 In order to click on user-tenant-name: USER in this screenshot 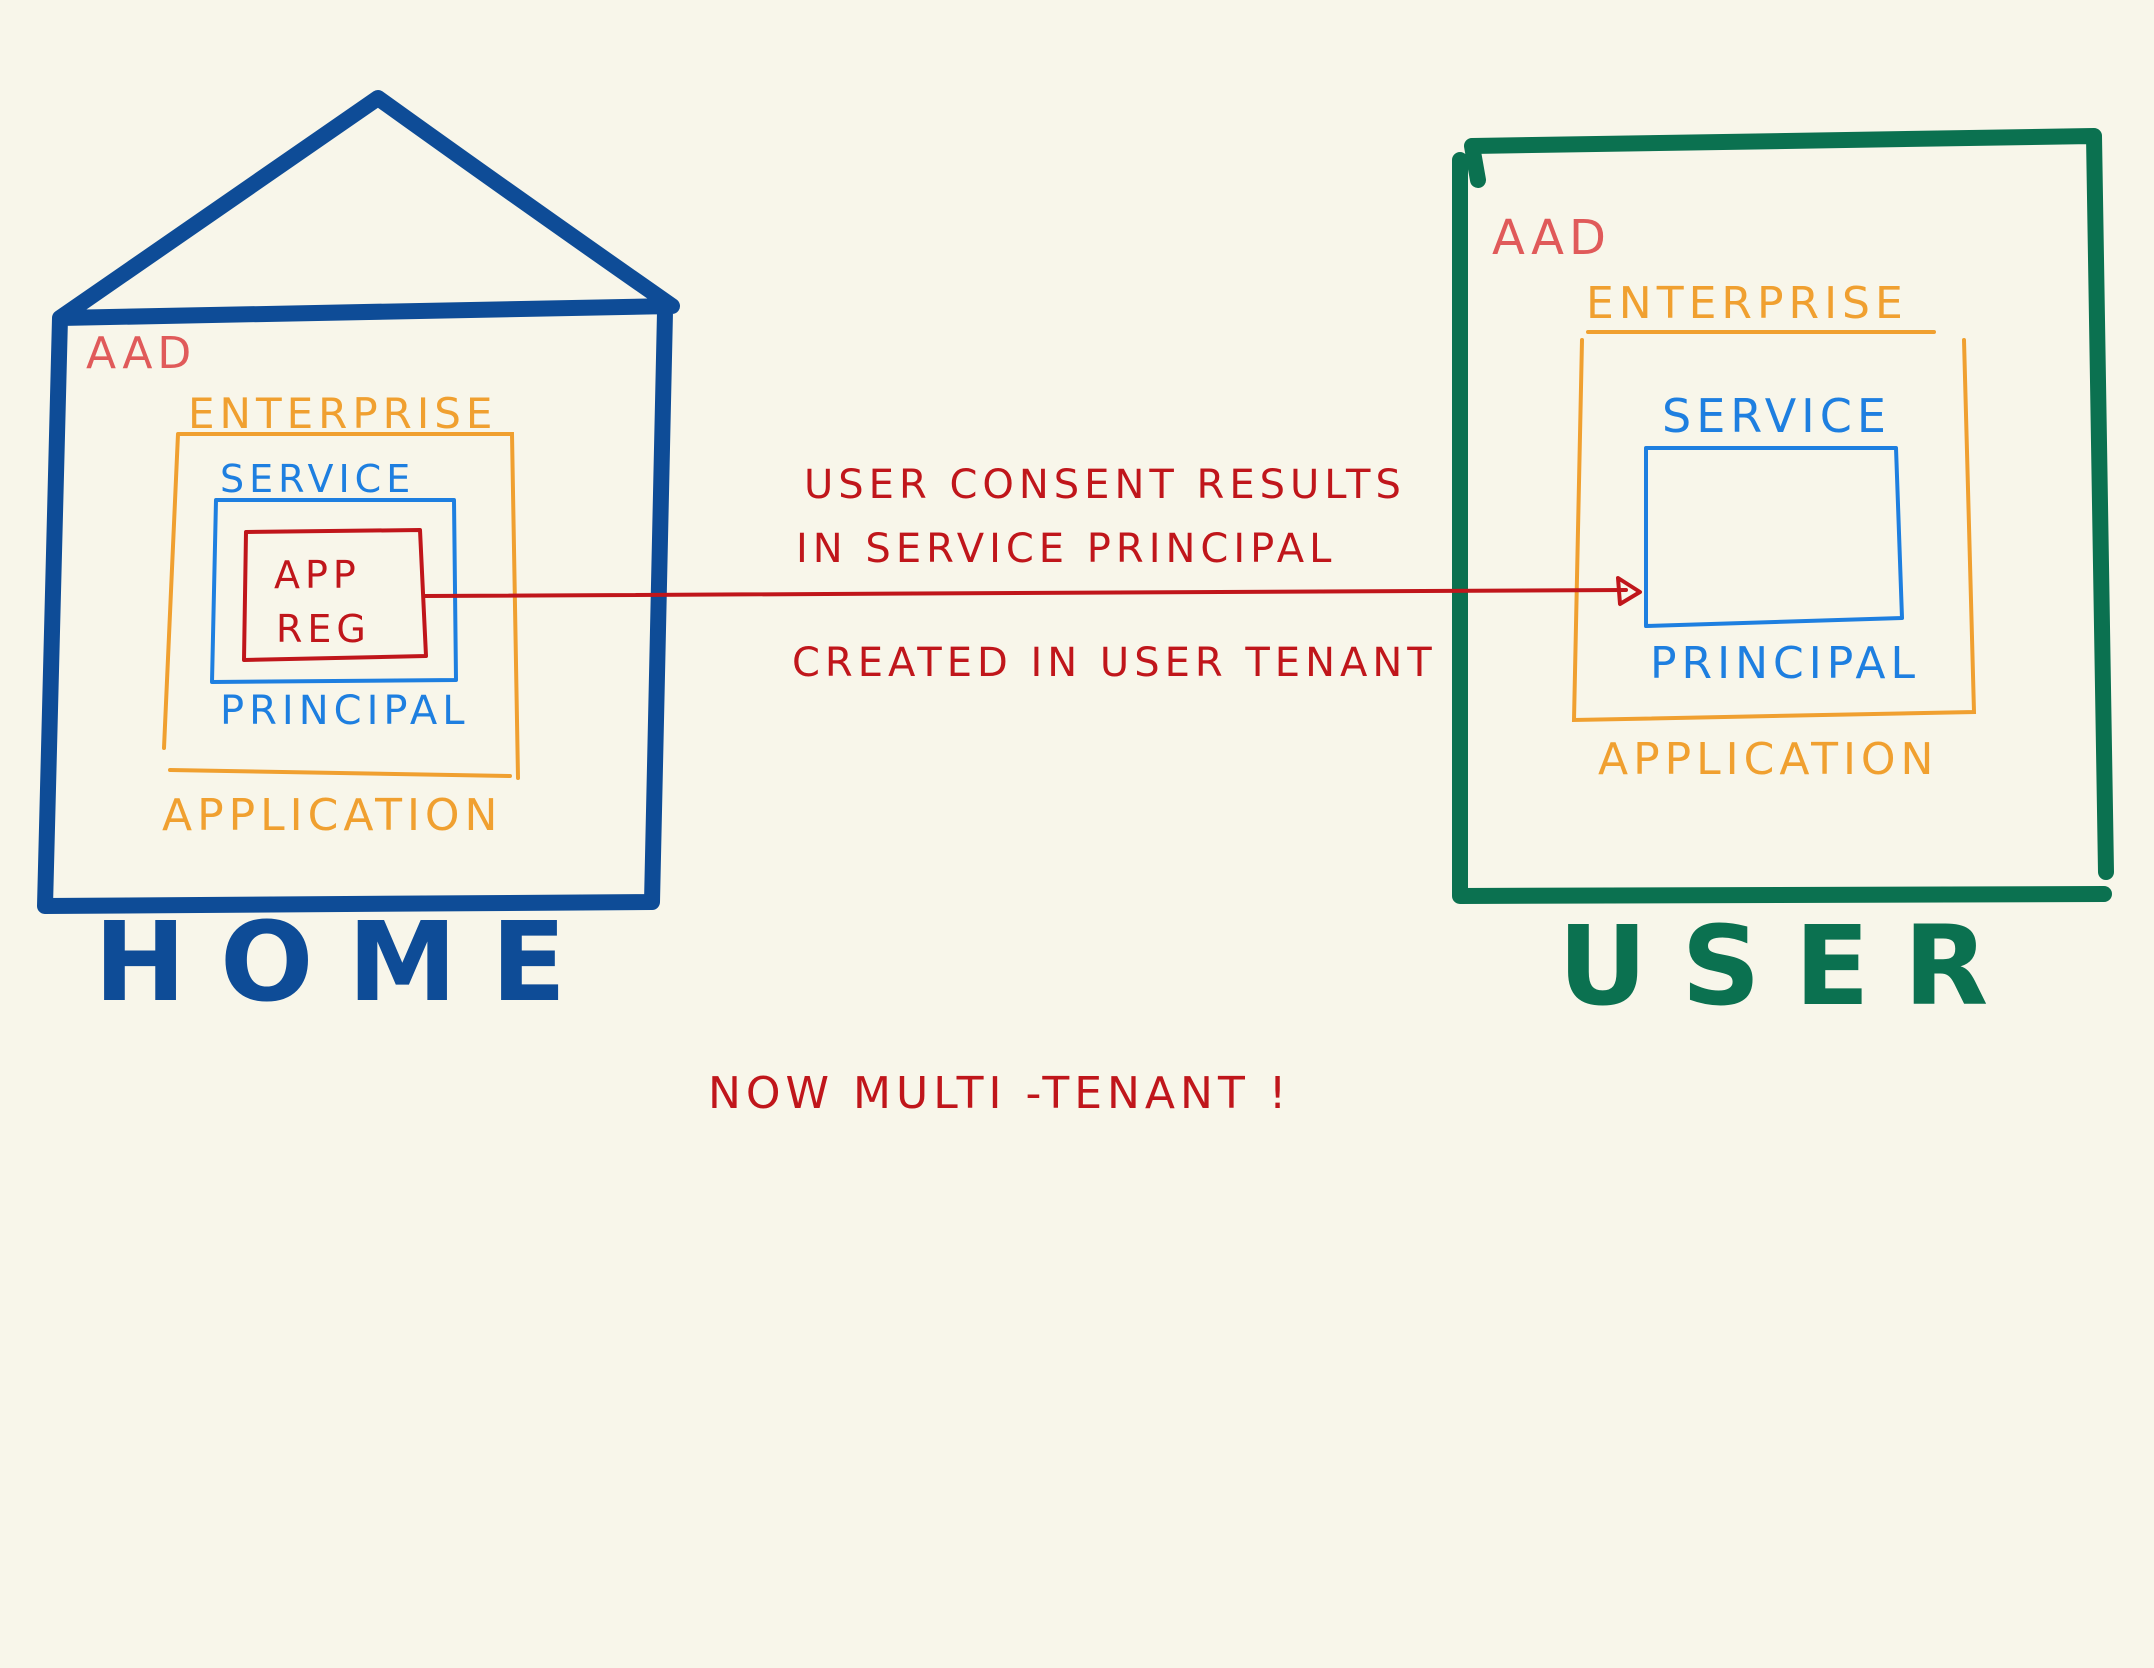, I will do `click(1790, 966)`.